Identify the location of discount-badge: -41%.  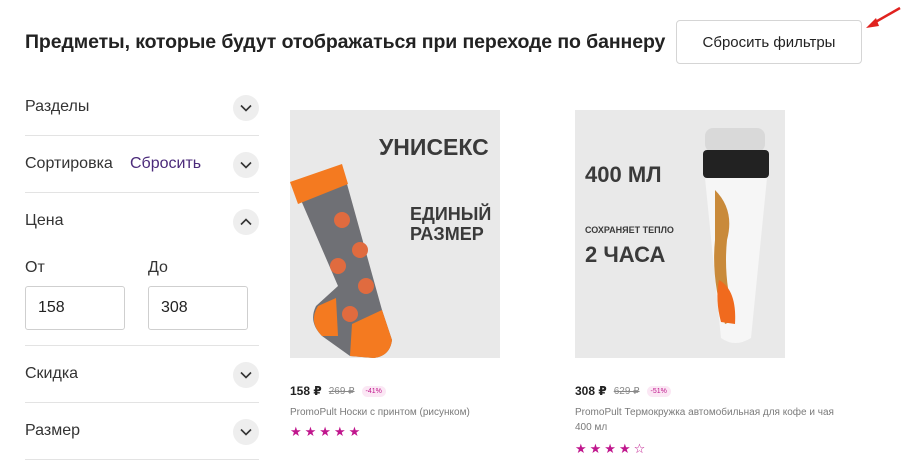
(373, 391).